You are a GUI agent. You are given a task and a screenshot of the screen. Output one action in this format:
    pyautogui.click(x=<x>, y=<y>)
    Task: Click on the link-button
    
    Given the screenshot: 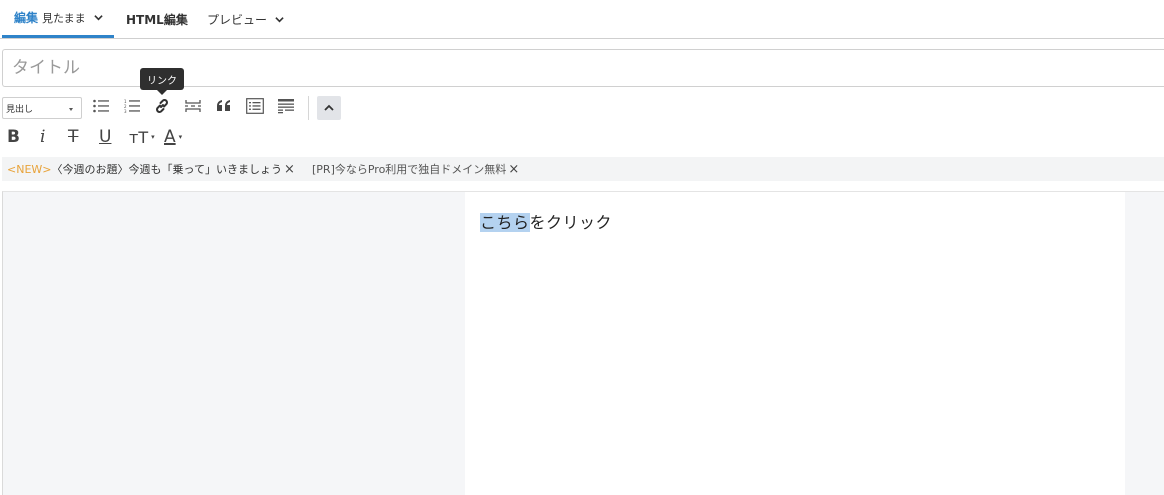 What is the action you would take?
    pyautogui.click(x=162, y=106)
    